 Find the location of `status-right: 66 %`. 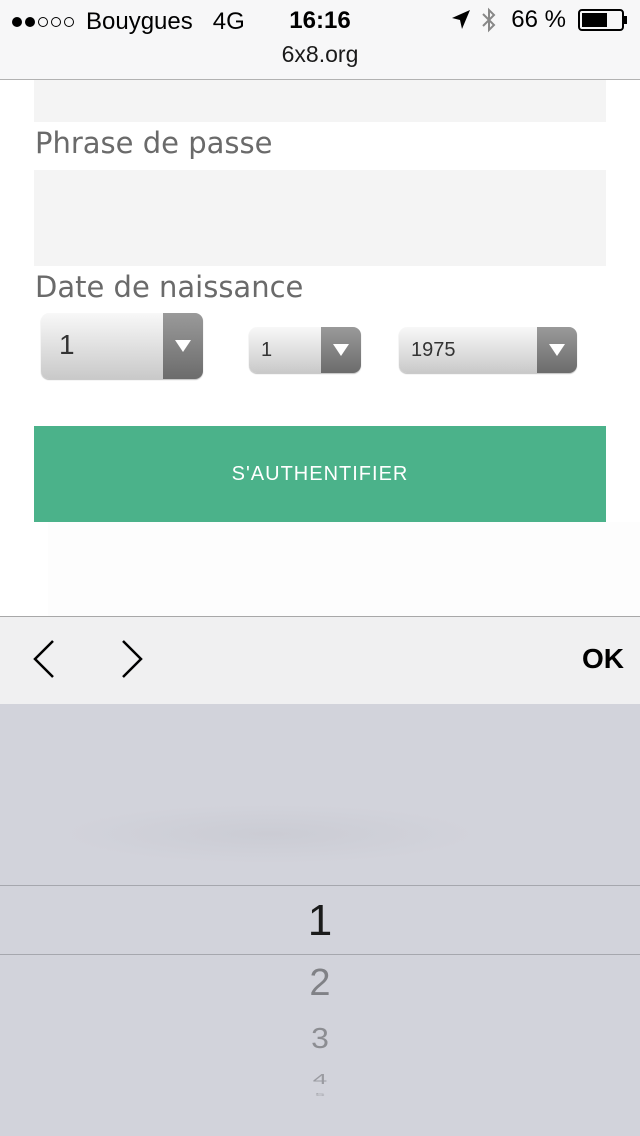

status-right: 66 % is located at coordinates (539, 20).